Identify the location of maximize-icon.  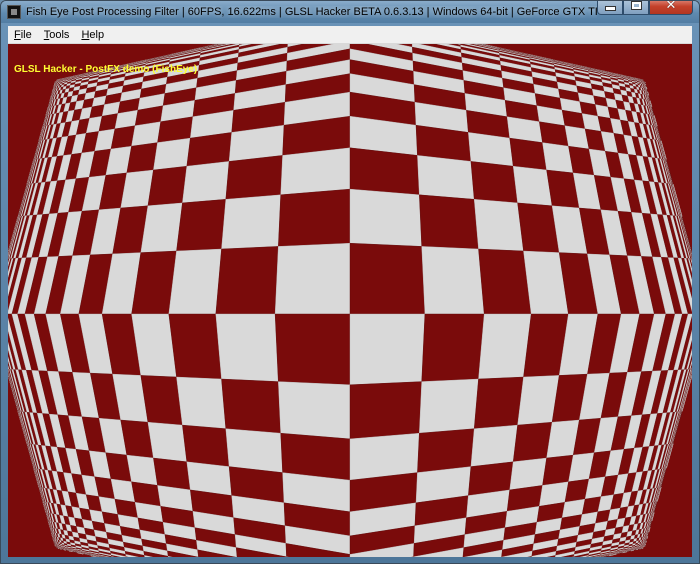
(636, 5).